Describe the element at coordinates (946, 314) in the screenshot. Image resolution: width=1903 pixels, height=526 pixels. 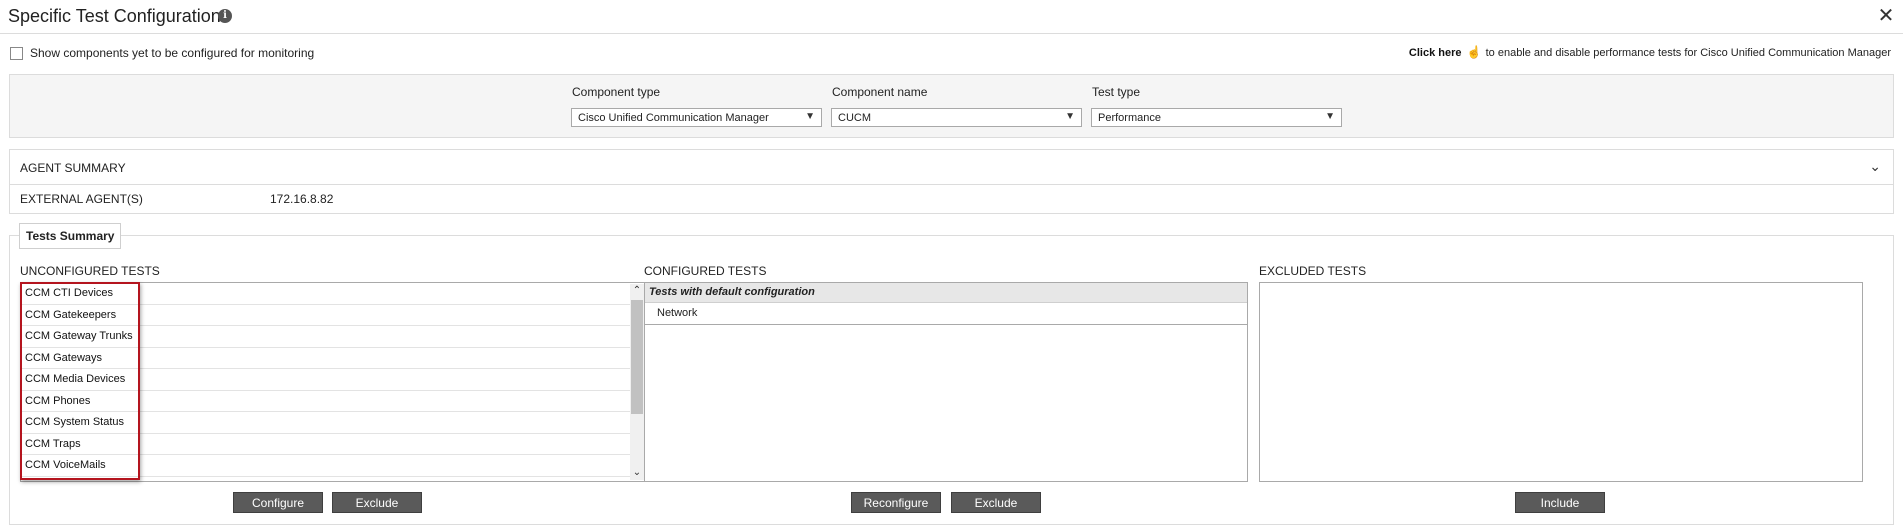
I see `list-item: Network` at that location.